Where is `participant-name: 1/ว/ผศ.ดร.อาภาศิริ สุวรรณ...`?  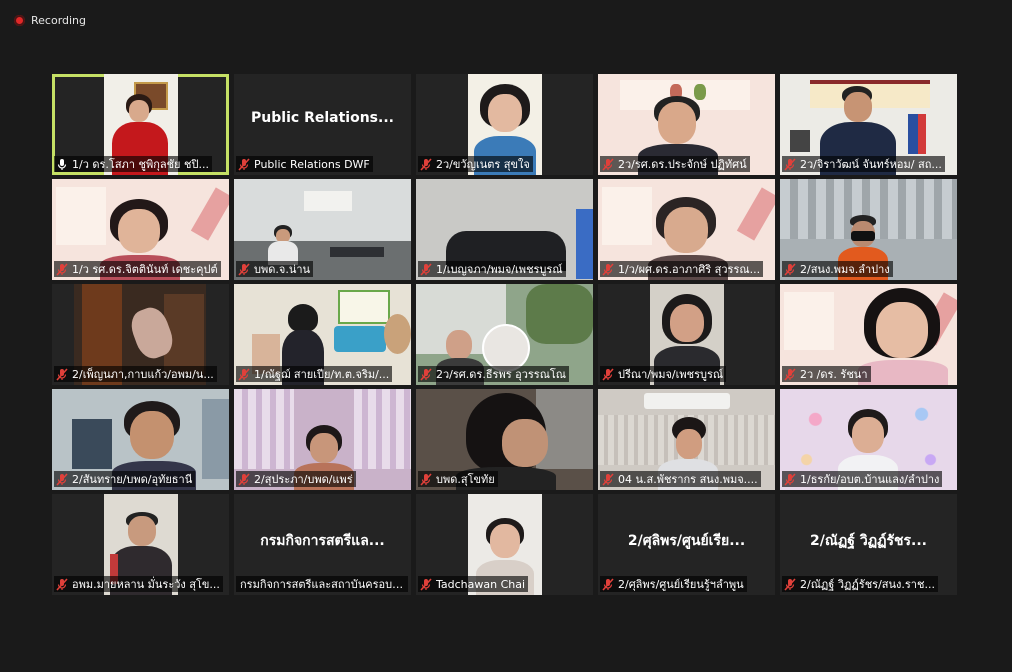
participant-name: 1/ว/ผศ.ดร.อาภาศิริ สุวรรณ... is located at coordinates (689, 269).